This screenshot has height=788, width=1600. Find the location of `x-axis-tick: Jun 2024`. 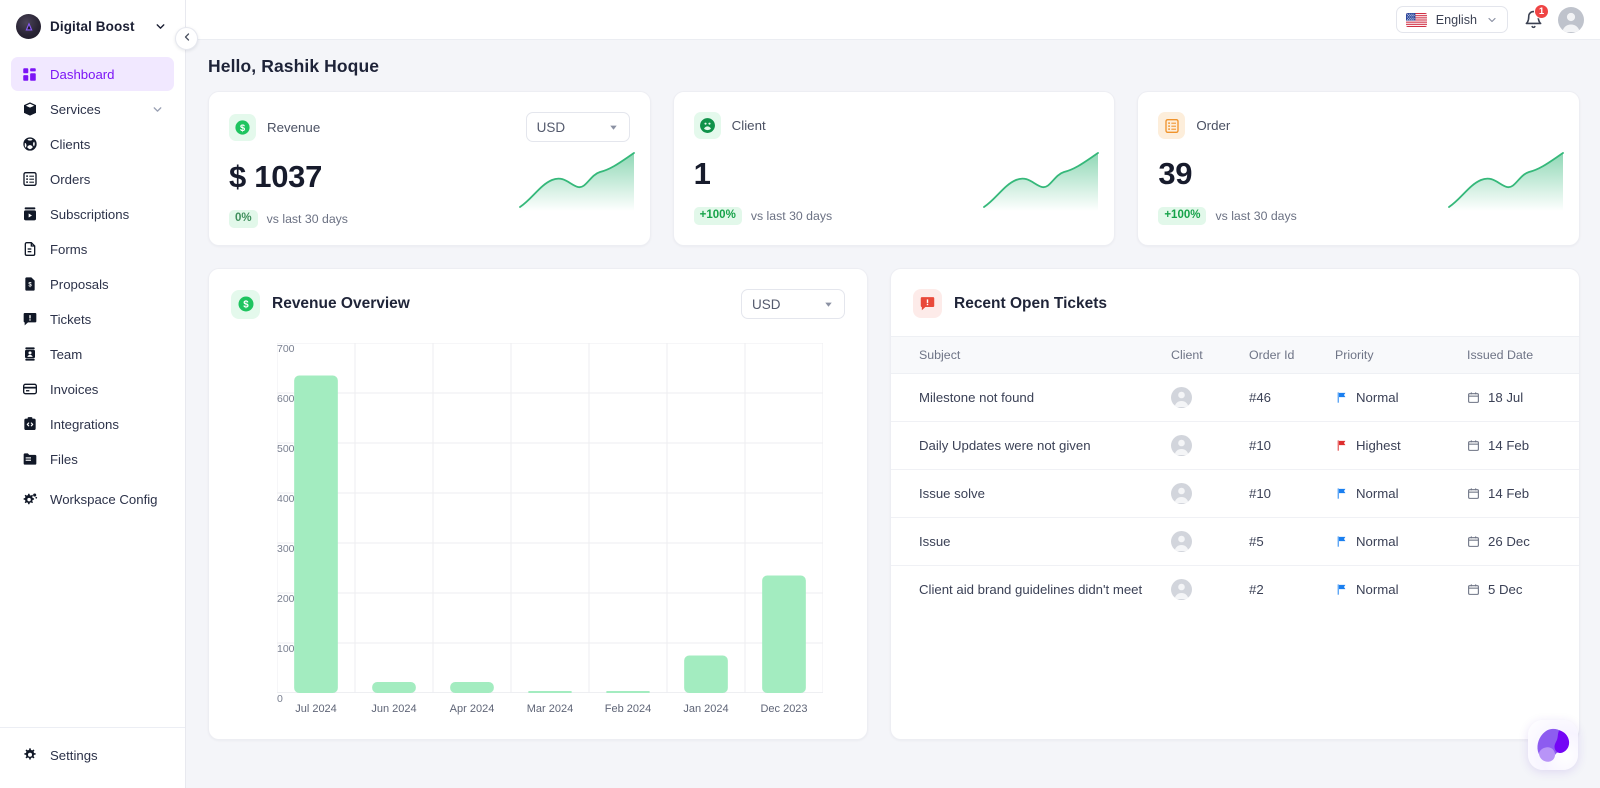

x-axis-tick: Jun 2024 is located at coordinates (394, 709).